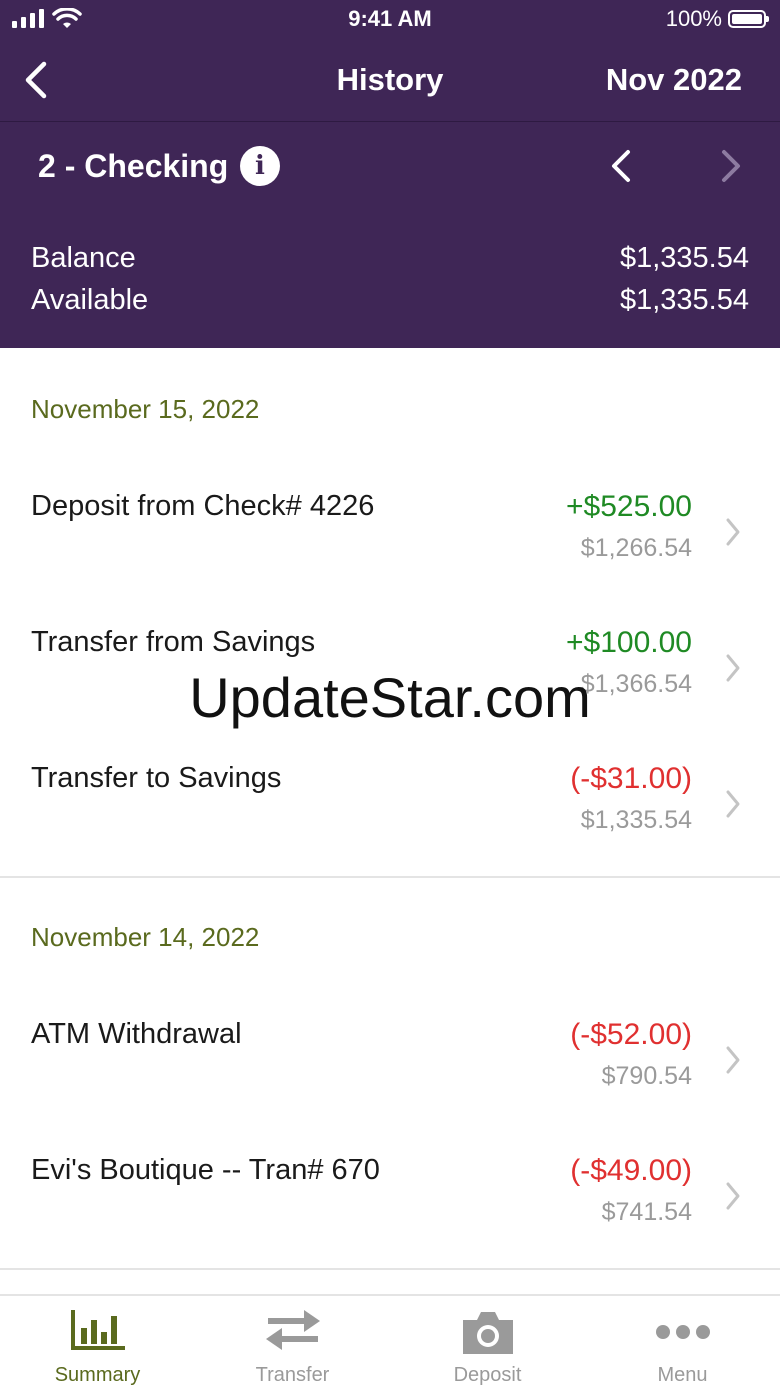 The image size is (780, 1389). Describe the element at coordinates (487, 1333) in the screenshot. I see `camera-icon` at that location.